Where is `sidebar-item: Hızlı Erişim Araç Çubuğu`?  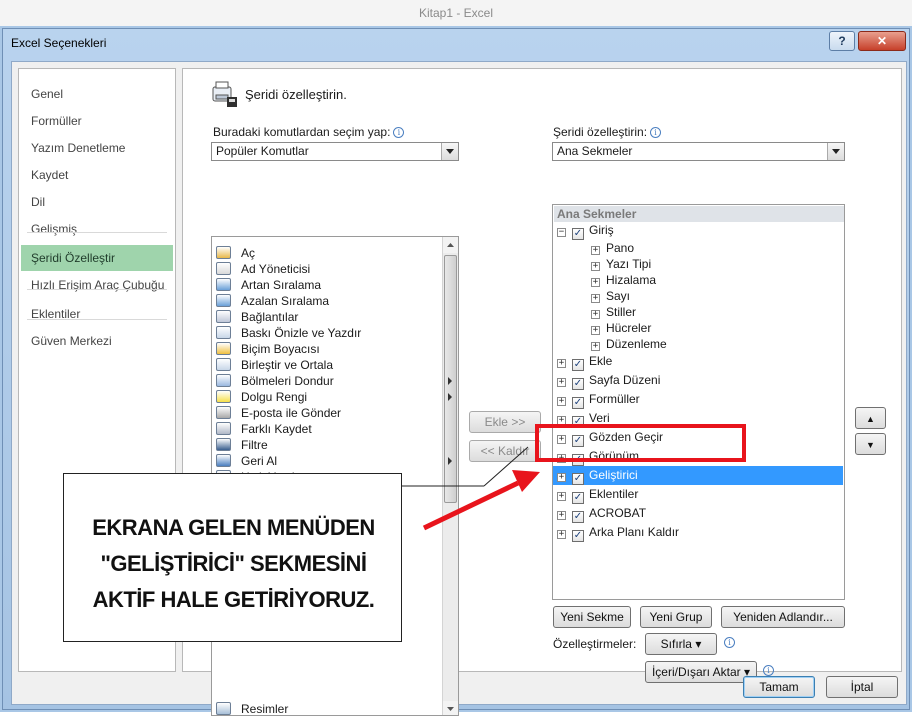 sidebar-item: Hızlı Erişim Araç Çubuğu is located at coordinates (97, 285).